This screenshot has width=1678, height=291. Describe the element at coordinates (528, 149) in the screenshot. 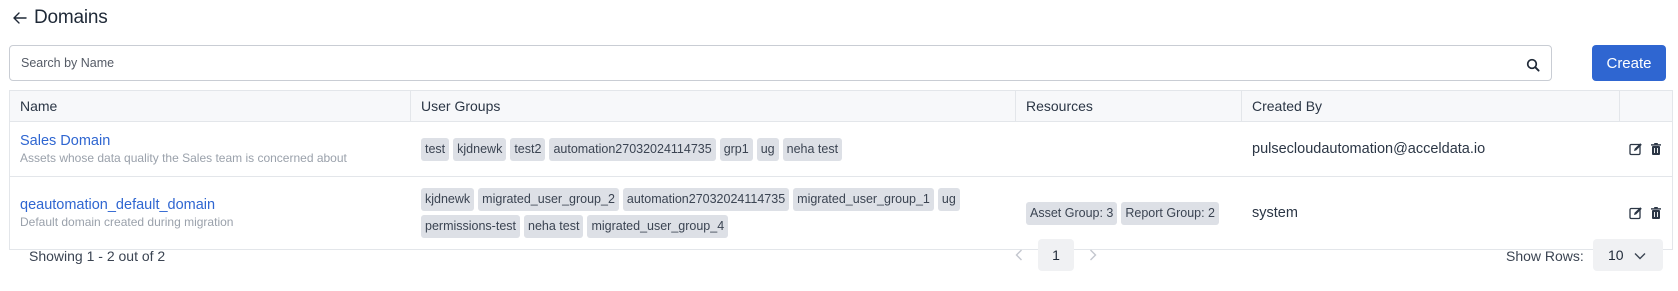

I see `user-group-chip: test2` at that location.